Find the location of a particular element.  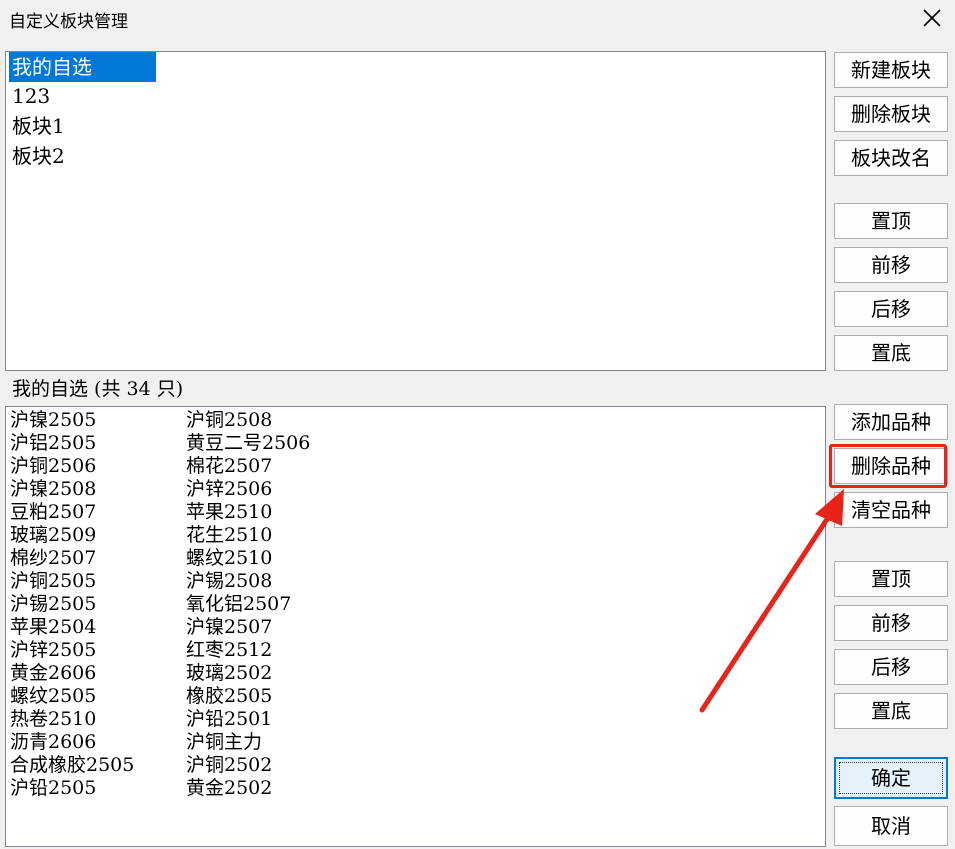

variety-item: 沪锌2506 is located at coordinates (229, 489).